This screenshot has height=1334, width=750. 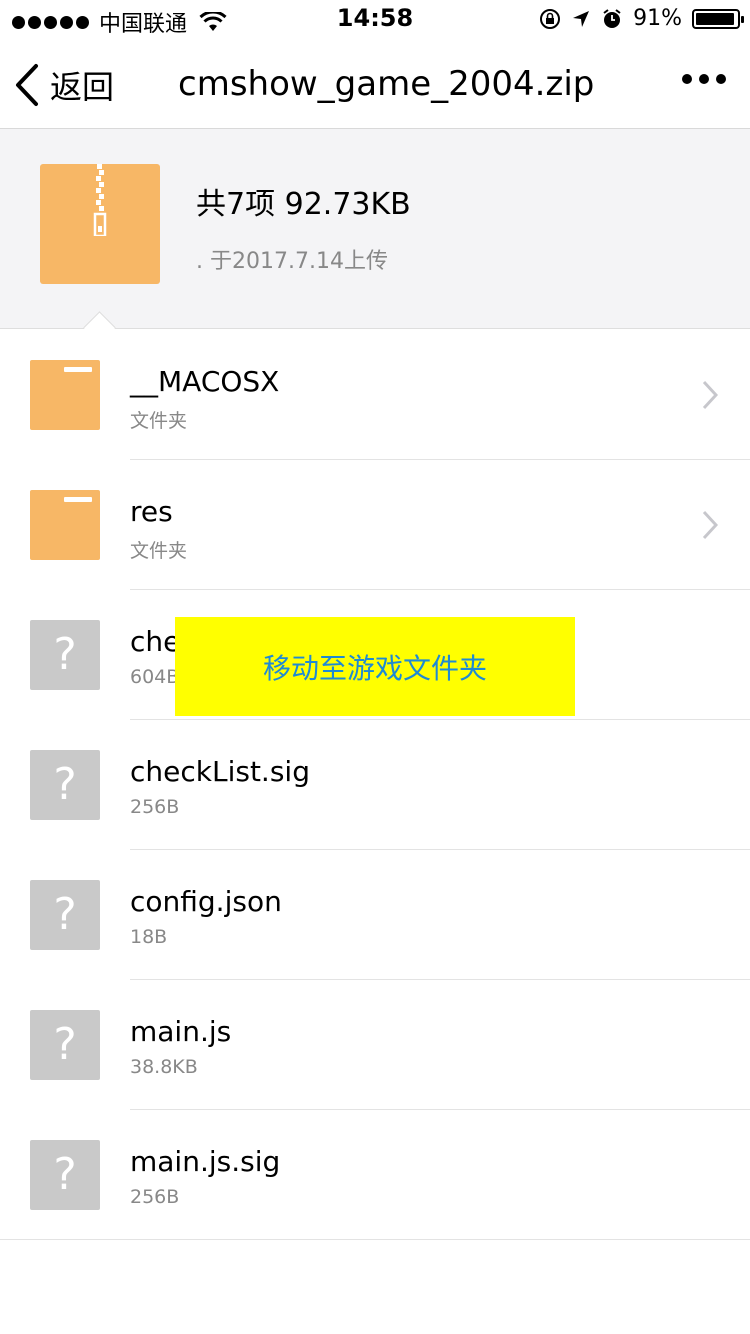 What do you see at coordinates (375, 20) in the screenshot?
I see `status-bar: 中国联通 14:58 91%` at bounding box center [375, 20].